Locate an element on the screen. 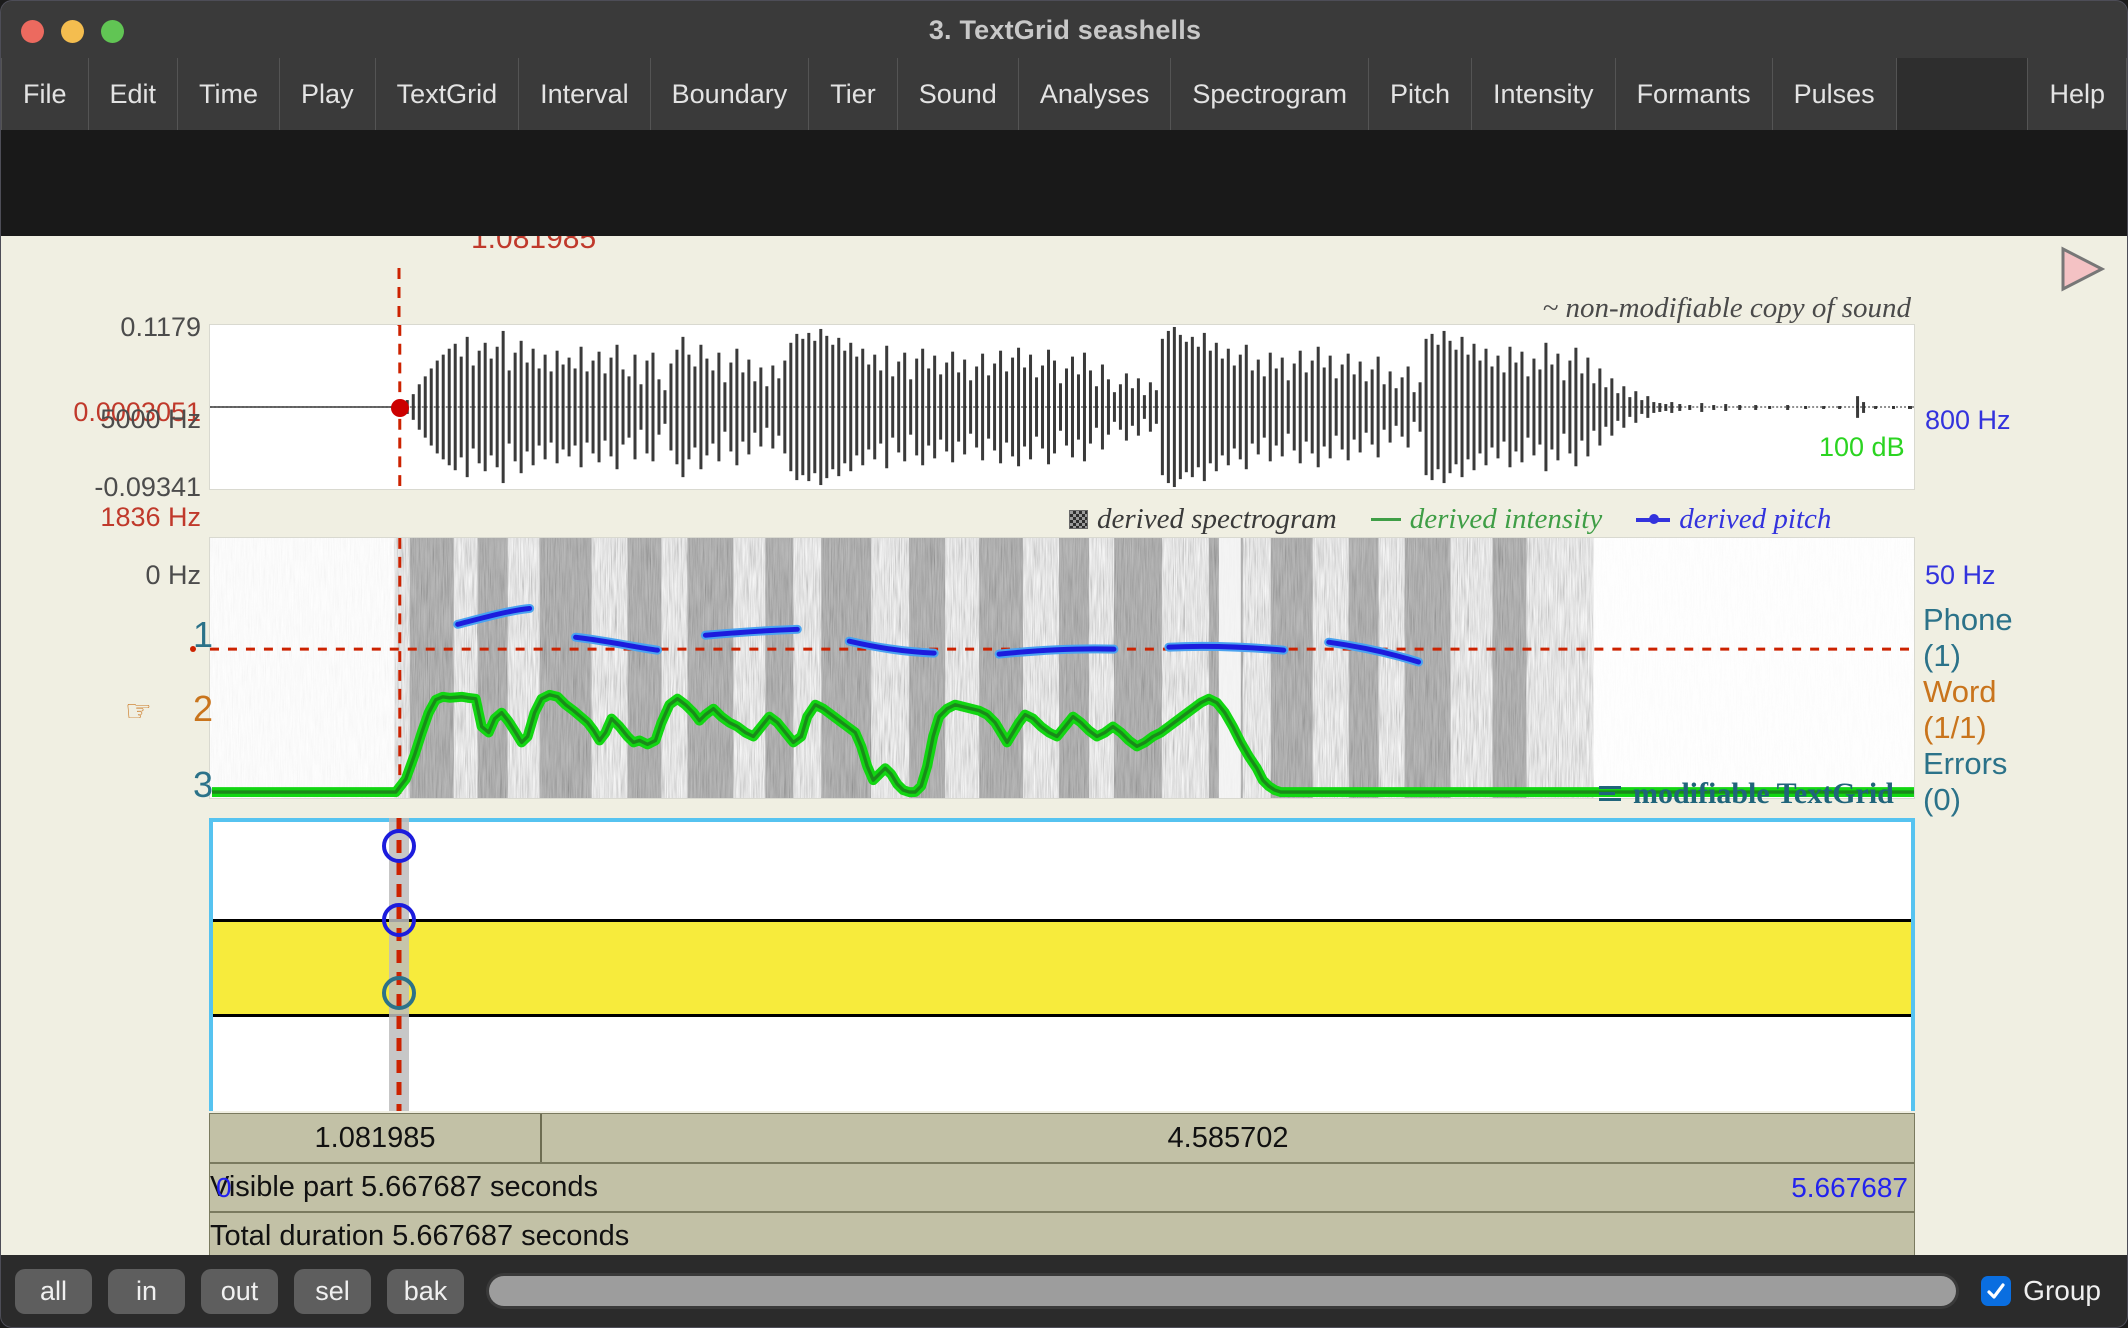  textgrid-tag-label: modifiable TextGrid is located at coordinates (1763, 793).